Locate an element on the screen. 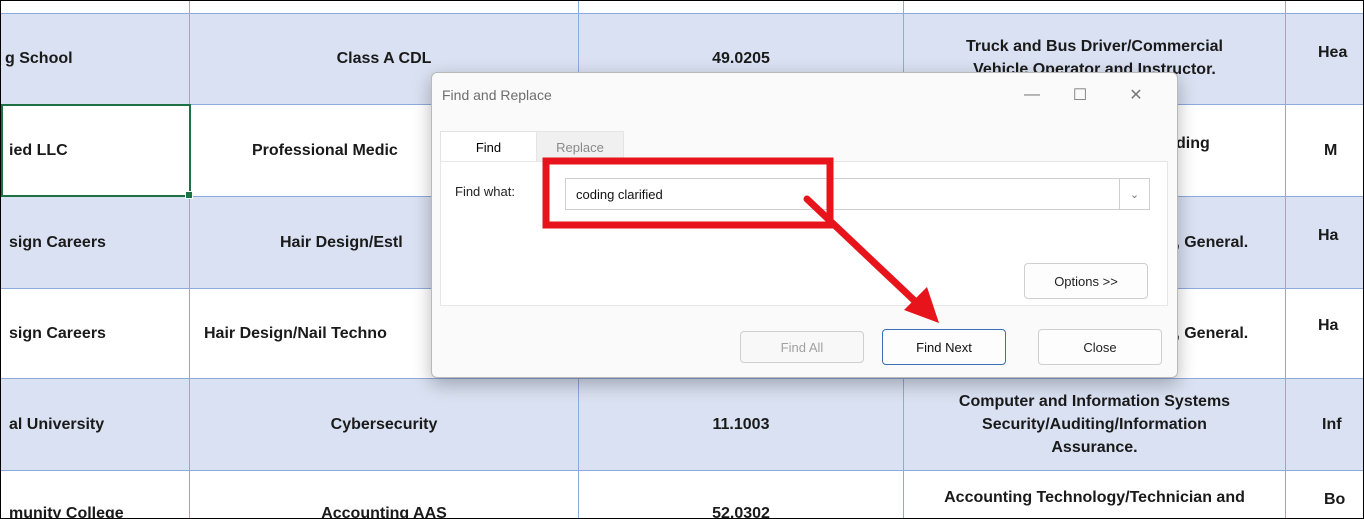 The width and height of the screenshot is (1364, 519). table-cell: Cybersecurity is located at coordinates (384, 424).